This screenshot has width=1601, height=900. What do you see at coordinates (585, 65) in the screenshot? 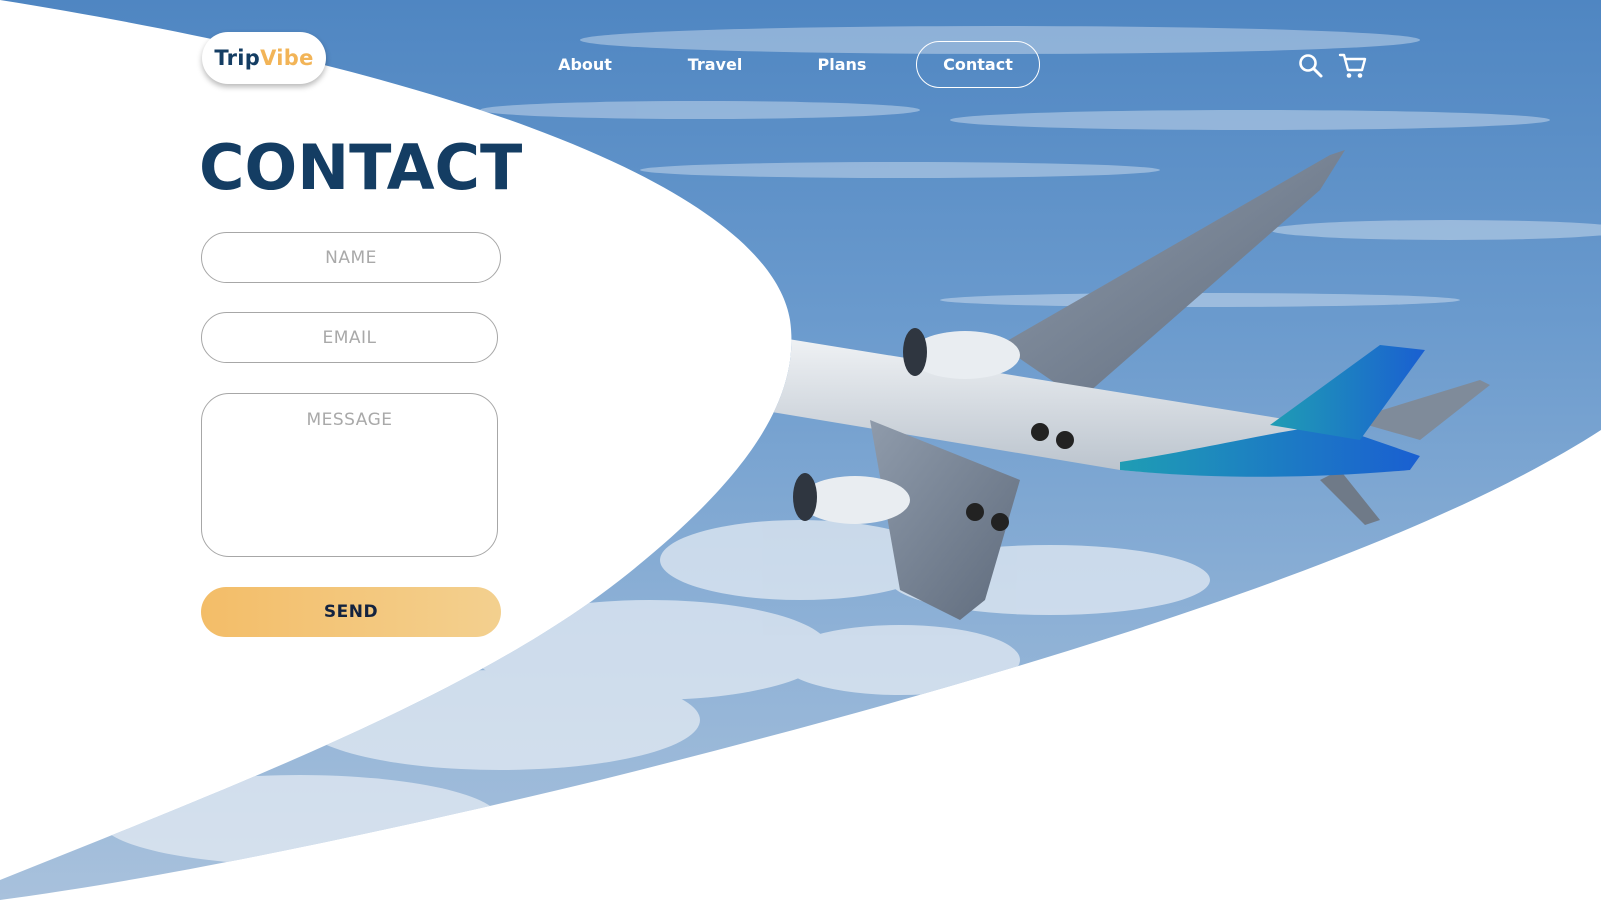
I see `nav-item-about: About` at bounding box center [585, 65].